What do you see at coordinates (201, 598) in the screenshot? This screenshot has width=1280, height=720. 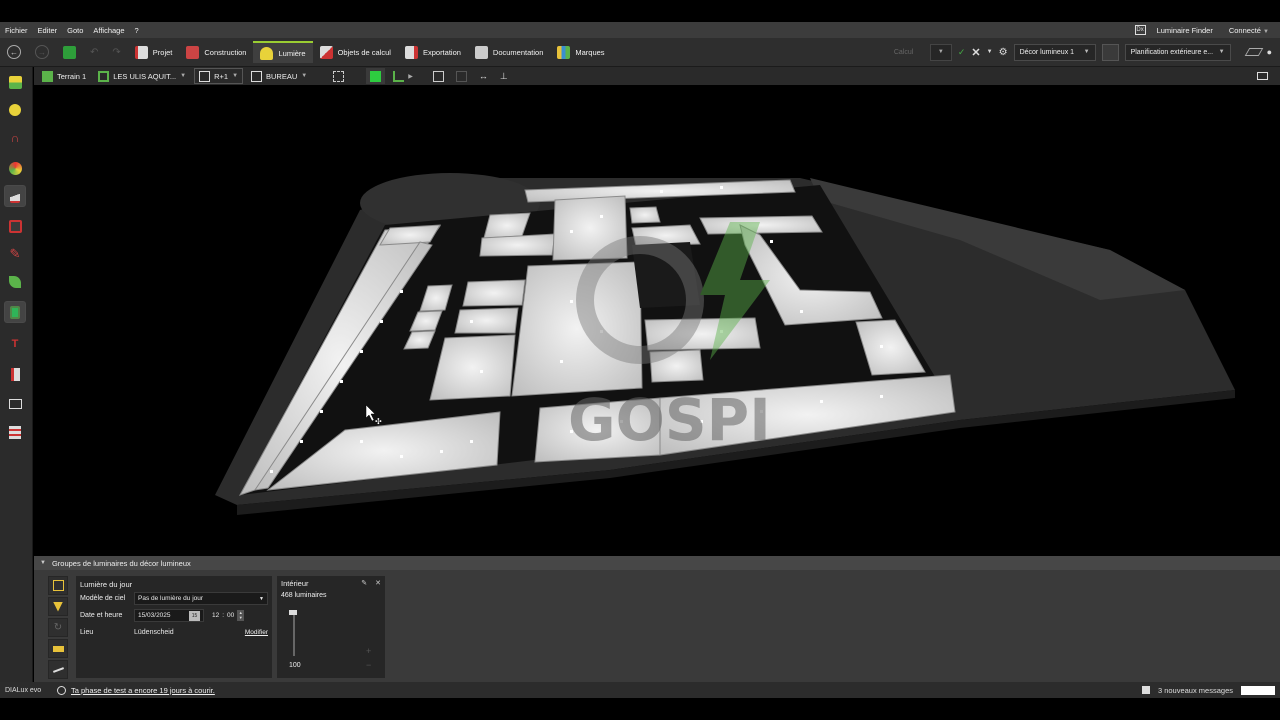 I see `sky-model-select: Pas de lumière du jour ▼` at bounding box center [201, 598].